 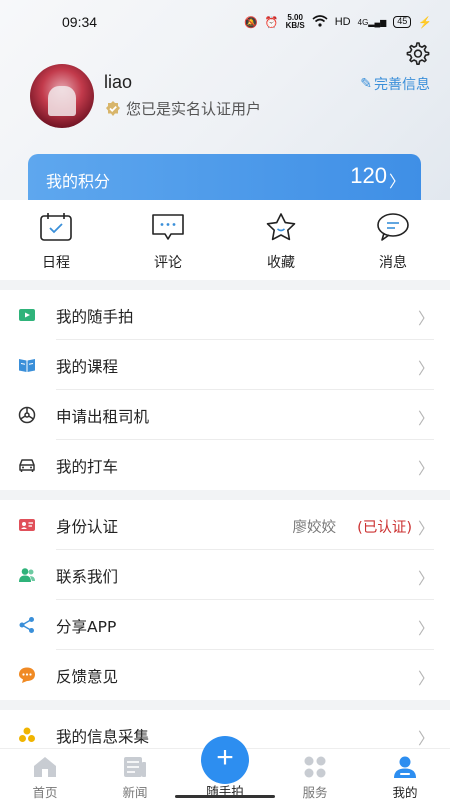 What do you see at coordinates (225, 575) in the screenshot?
I see `menu-item-contact-us: 联系我们 〉` at bounding box center [225, 575].